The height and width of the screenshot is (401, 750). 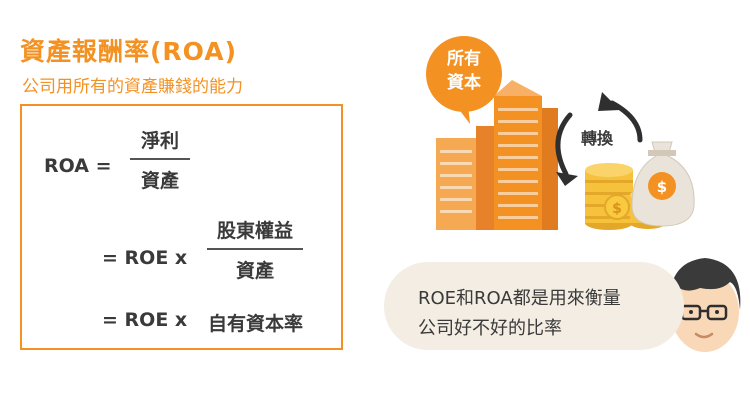 I want to click on assets-bubble-text: 所有 資本, so click(x=464, y=71).